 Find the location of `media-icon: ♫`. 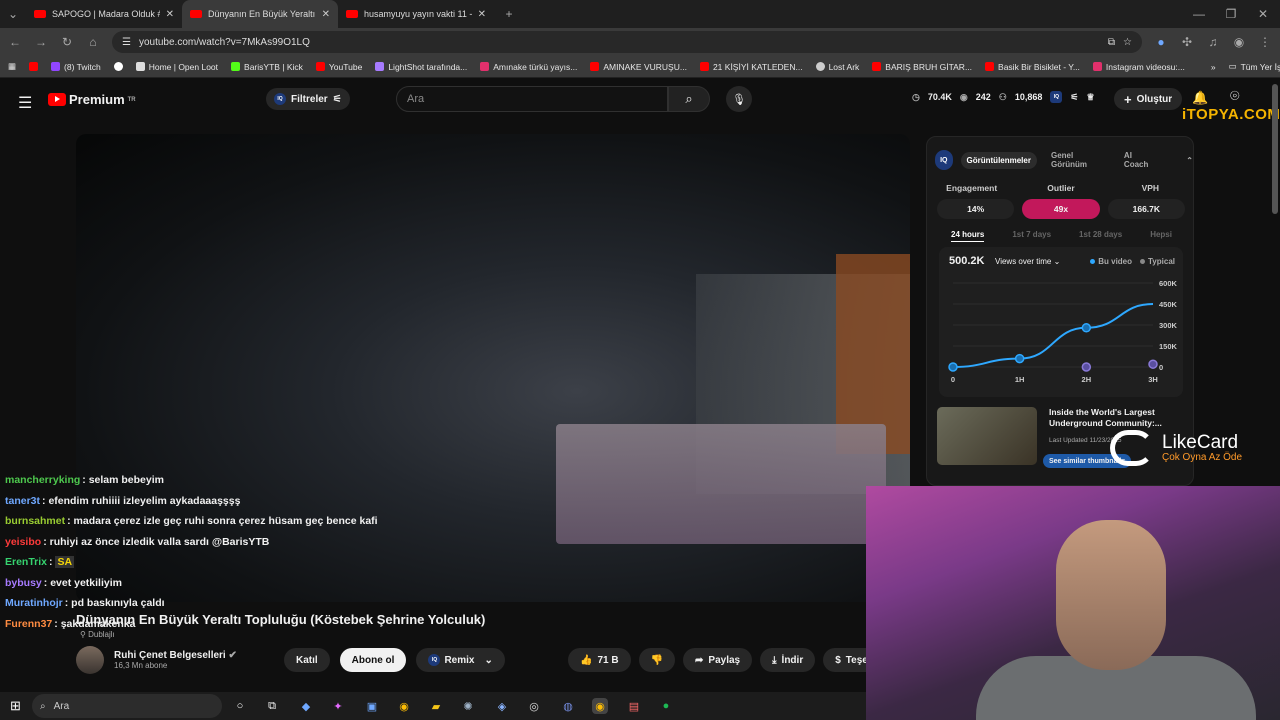

media-icon: ♫ is located at coordinates (1213, 42).